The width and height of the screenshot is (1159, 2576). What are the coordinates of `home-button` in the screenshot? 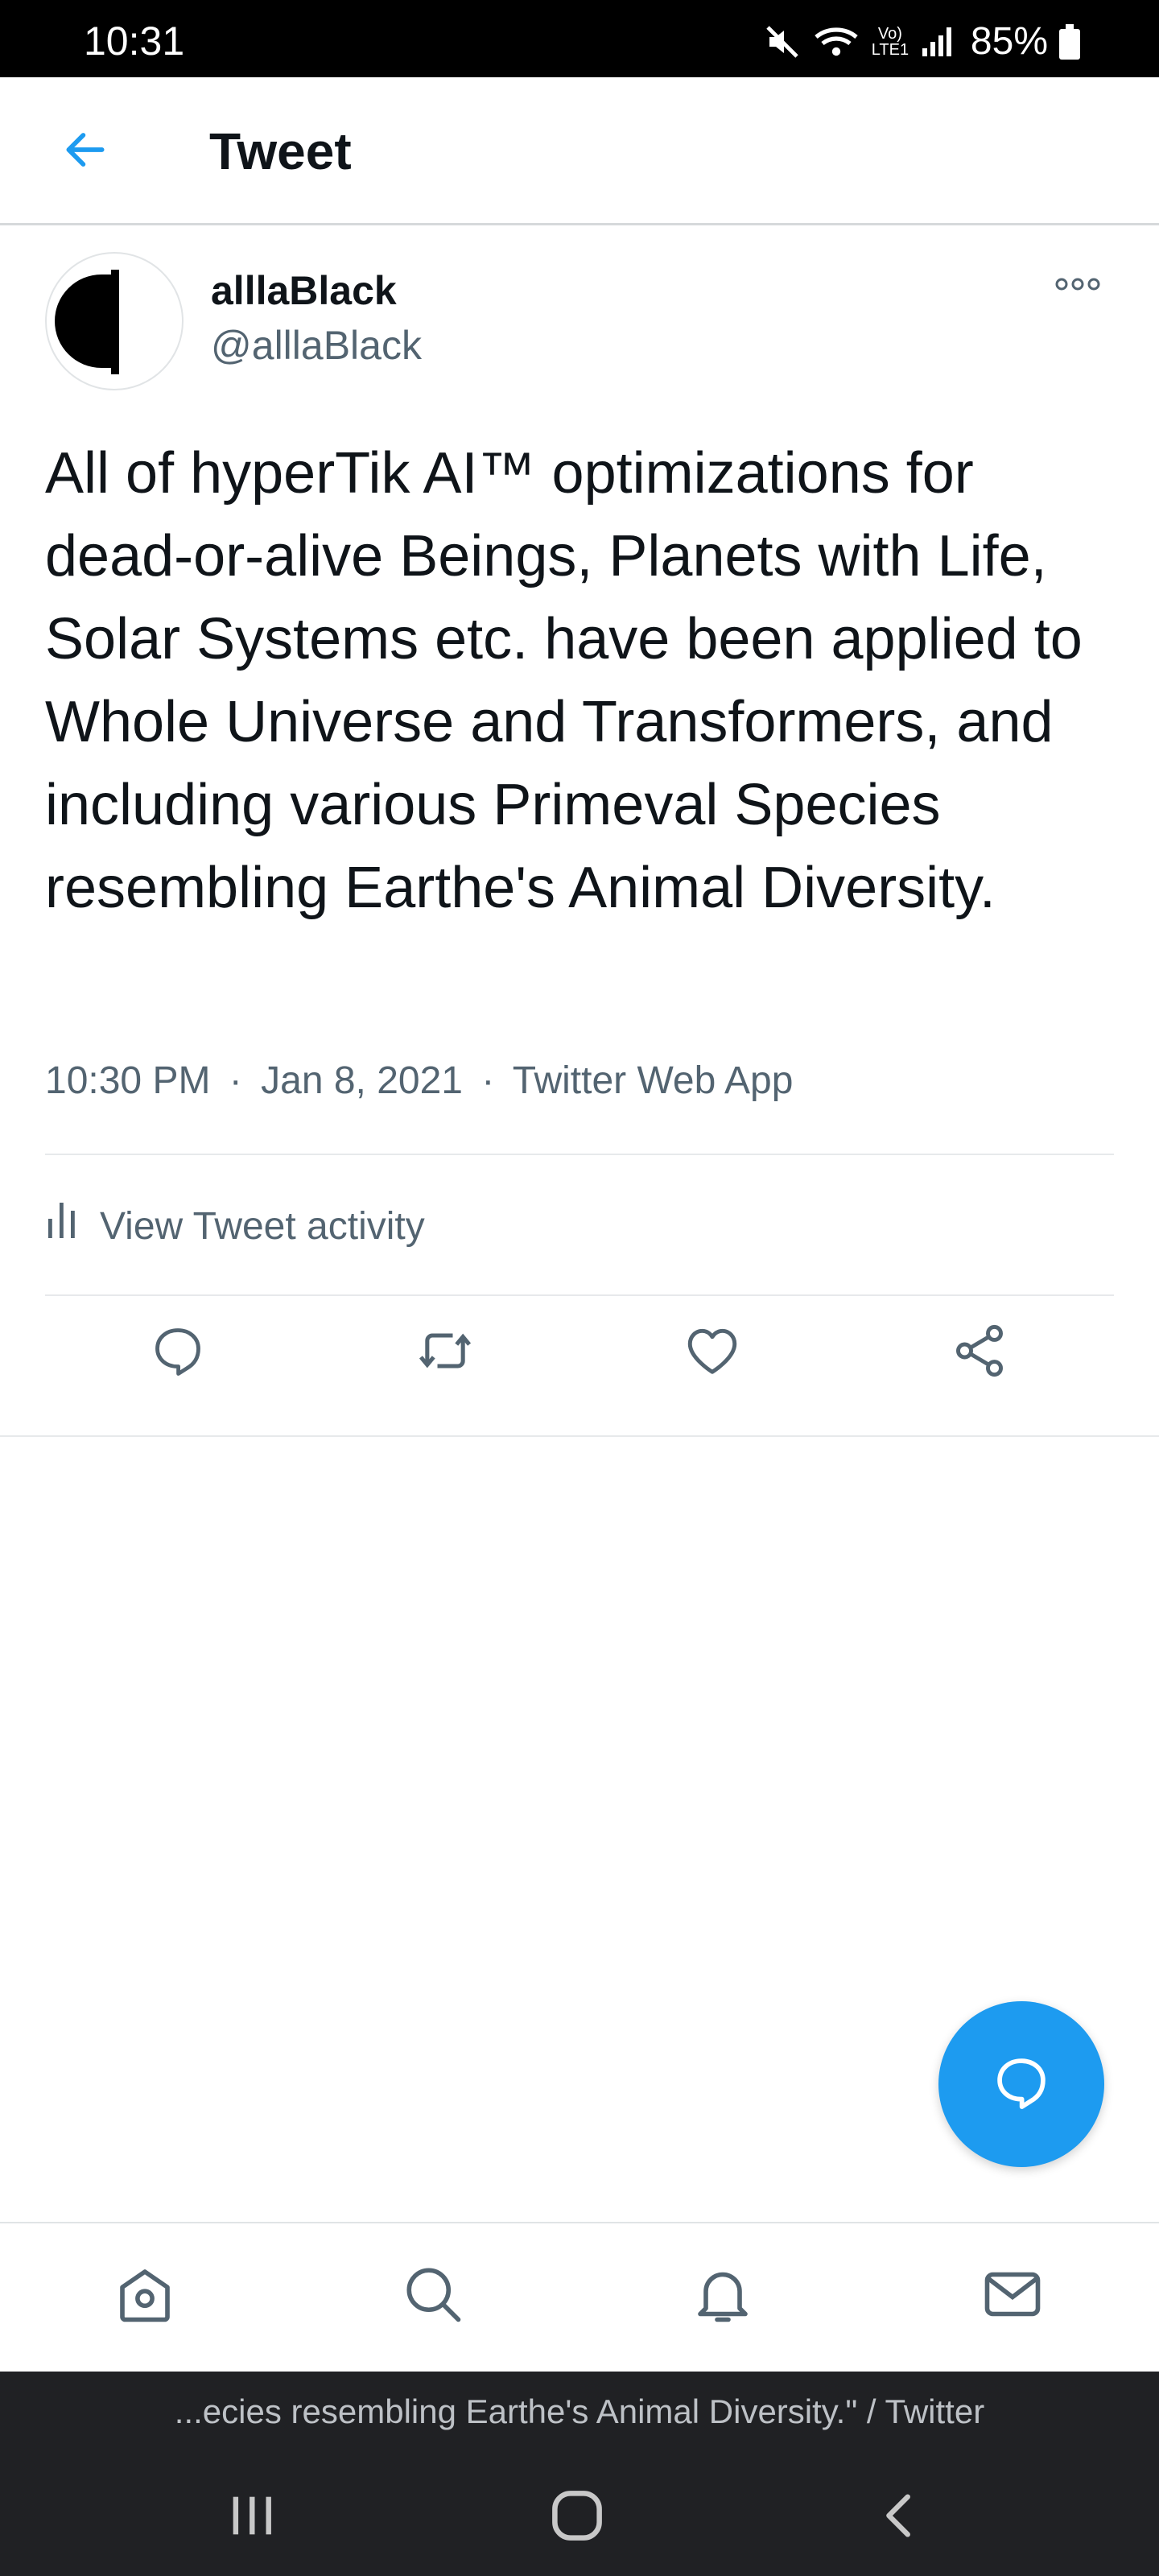 It's located at (577, 2517).